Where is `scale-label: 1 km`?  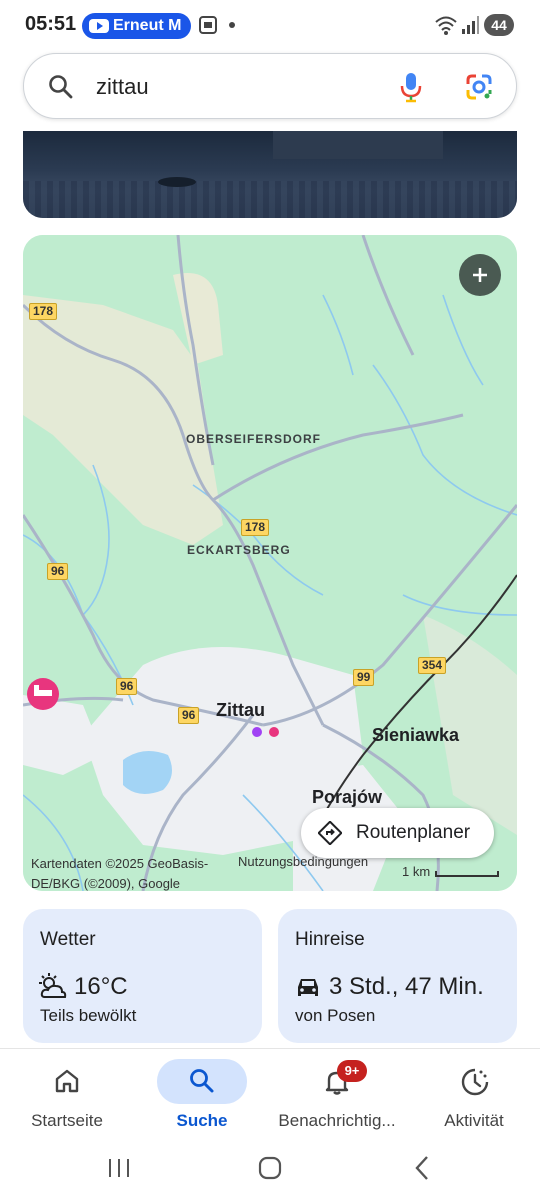 scale-label: 1 km is located at coordinates (416, 871).